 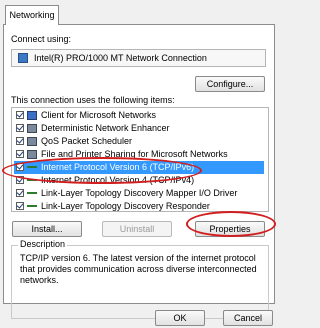 I want to click on highlight-ellipse-properties, so click(x=231, y=224).